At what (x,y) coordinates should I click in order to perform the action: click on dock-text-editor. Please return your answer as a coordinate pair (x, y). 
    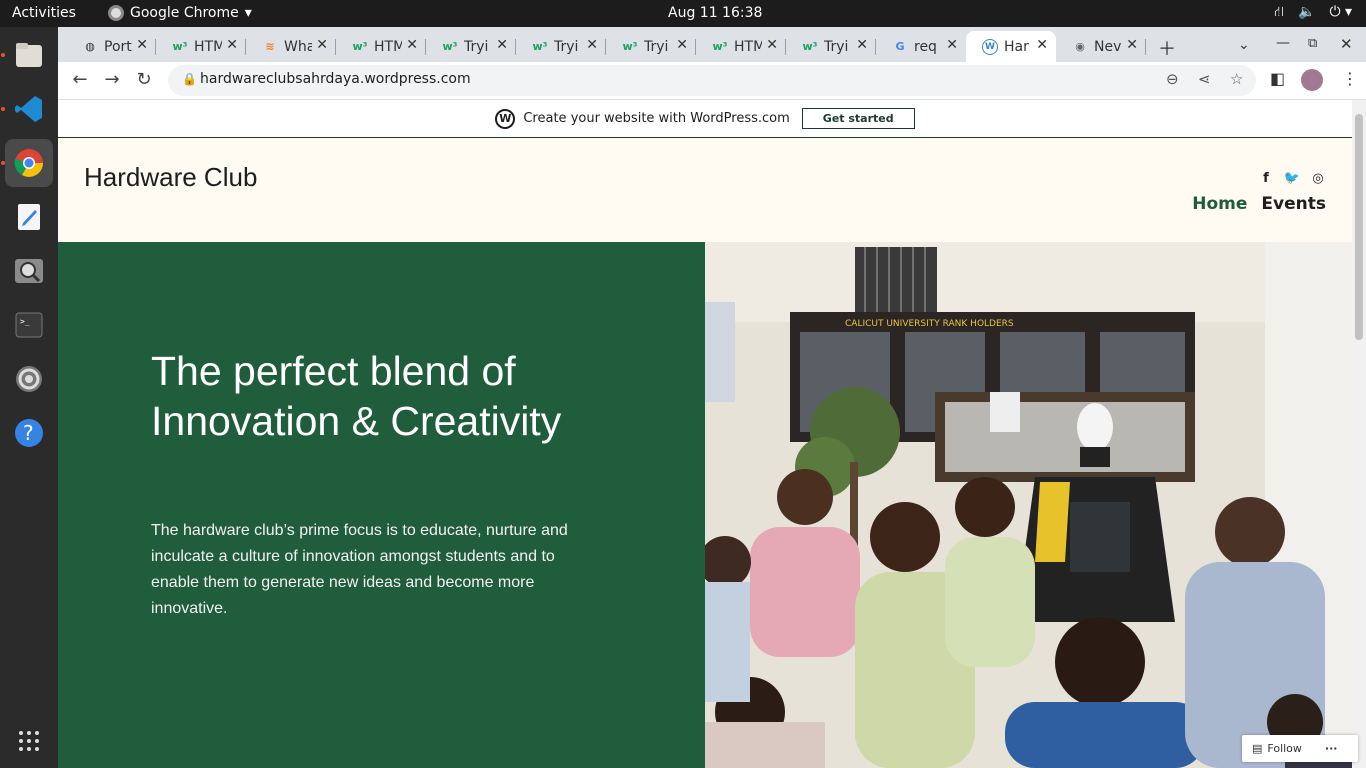
    Looking at the image, I should click on (29, 217).